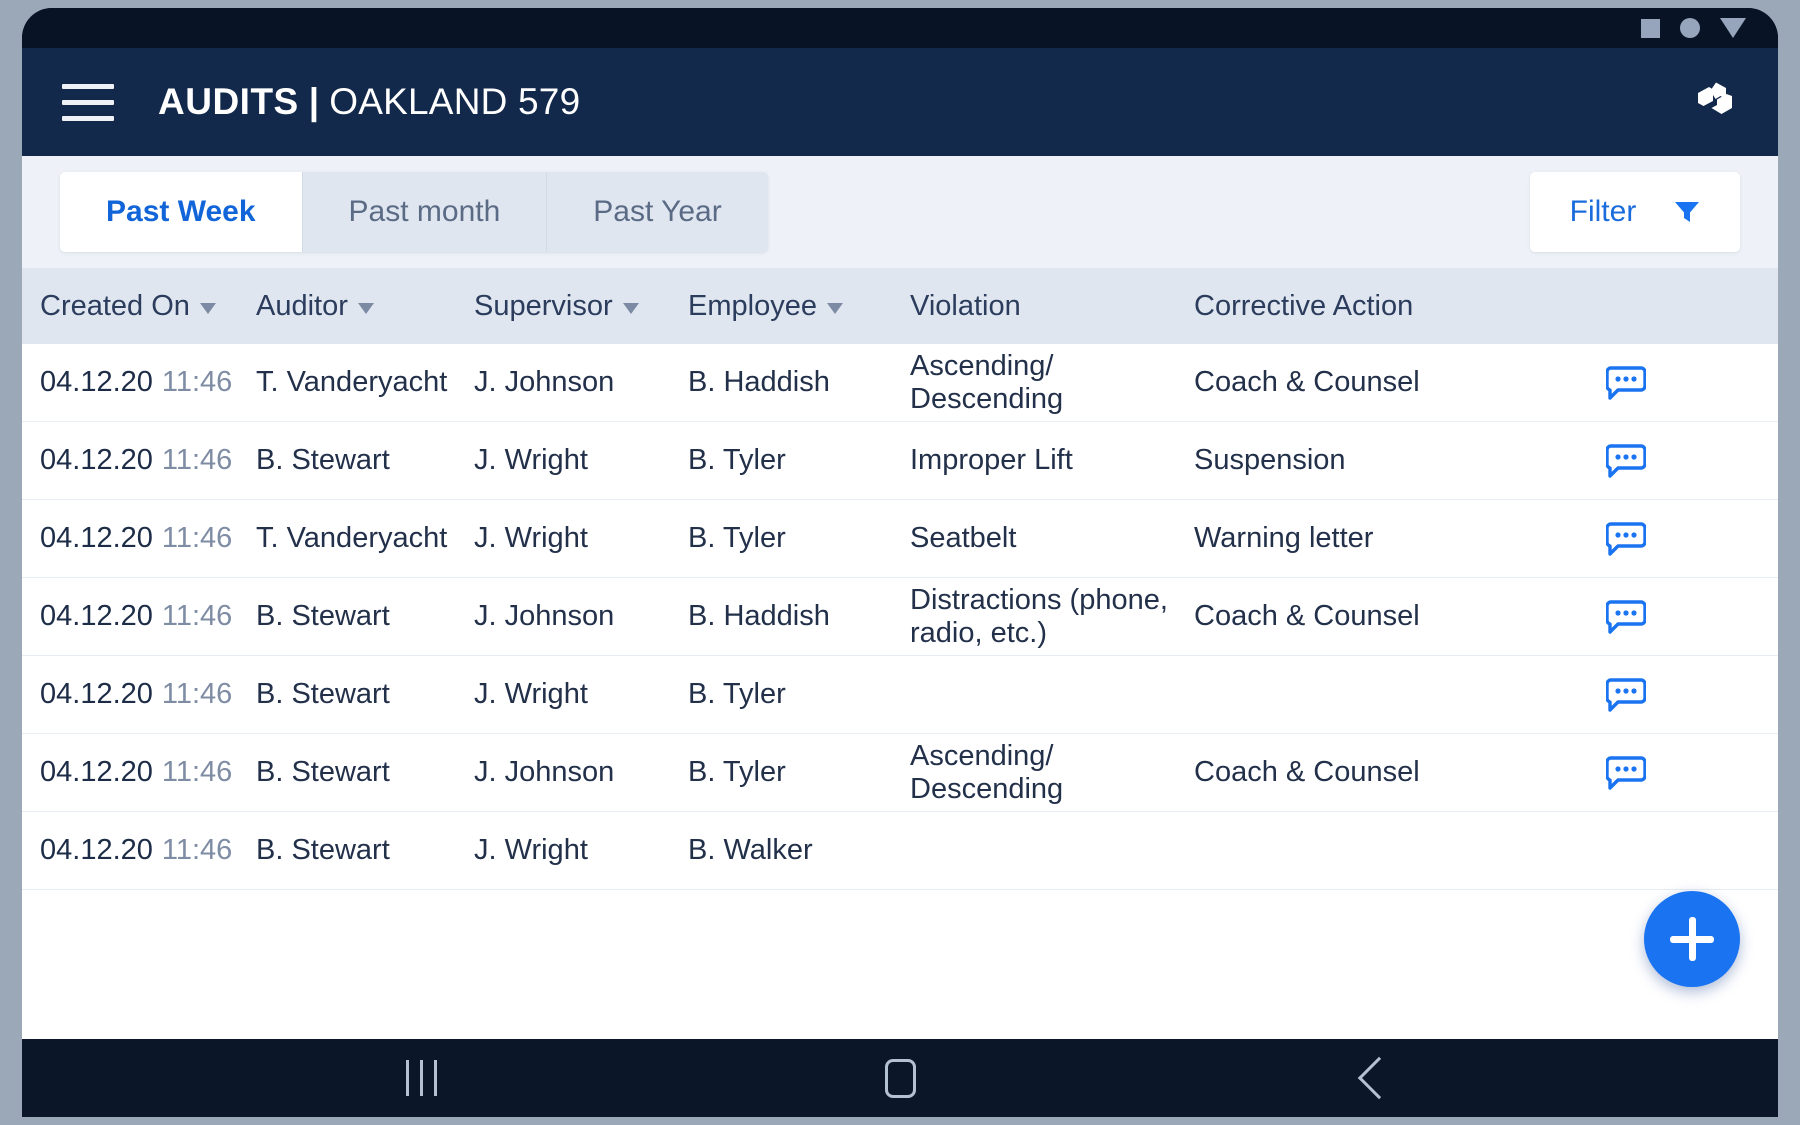 The height and width of the screenshot is (1125, 1800). Describe the element at coordinates (1284, 538) in the screenshot. I see `cell-corrective-action: Warning letter` at that location.